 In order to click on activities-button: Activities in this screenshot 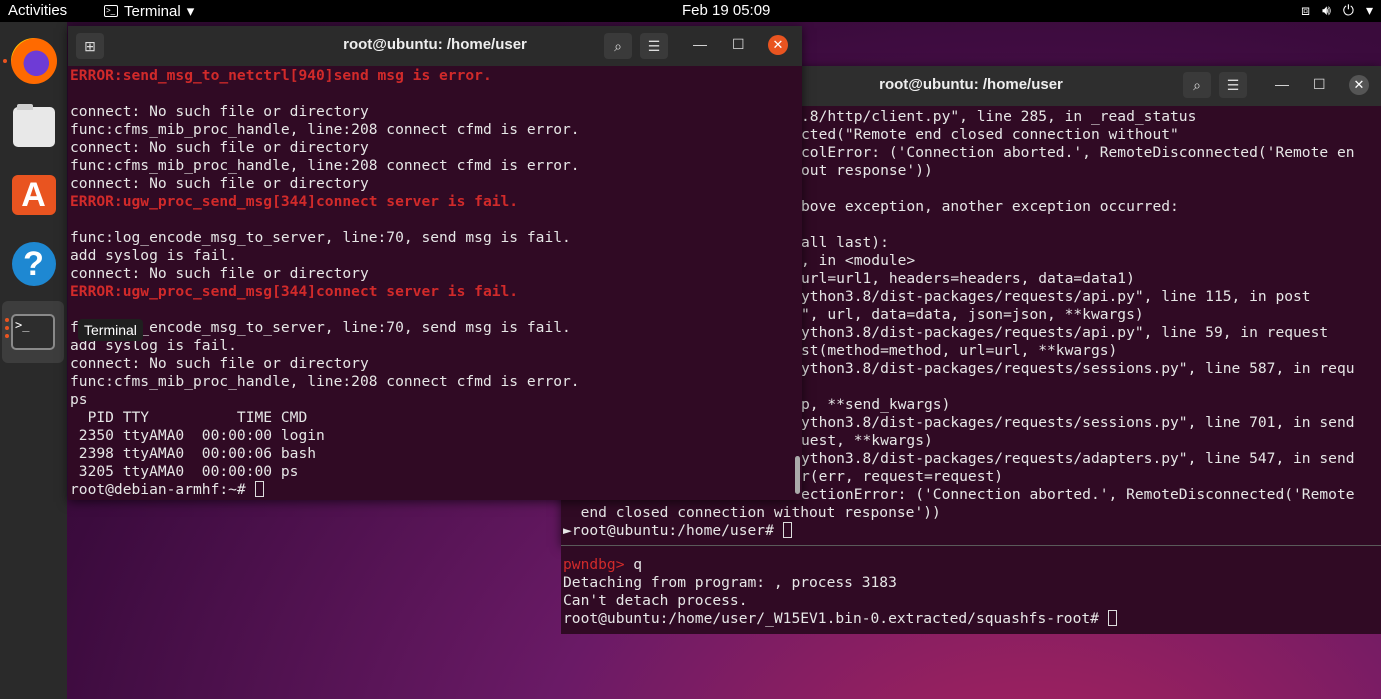, I will do `click(37, 10)`.